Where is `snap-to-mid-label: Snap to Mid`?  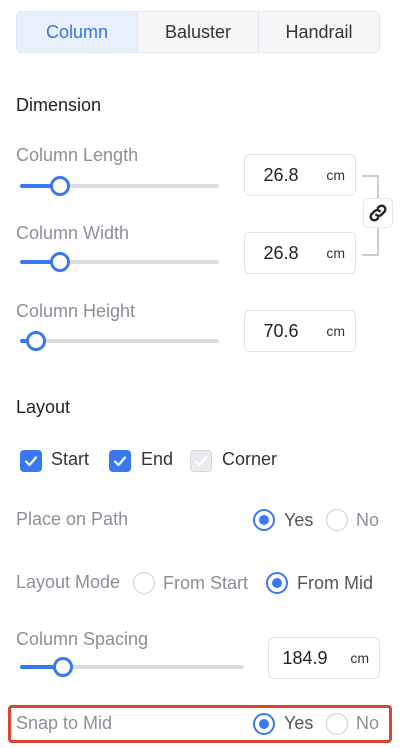
snap-to-mid-label: Snap to Mid is located at coordinates (64, 723).